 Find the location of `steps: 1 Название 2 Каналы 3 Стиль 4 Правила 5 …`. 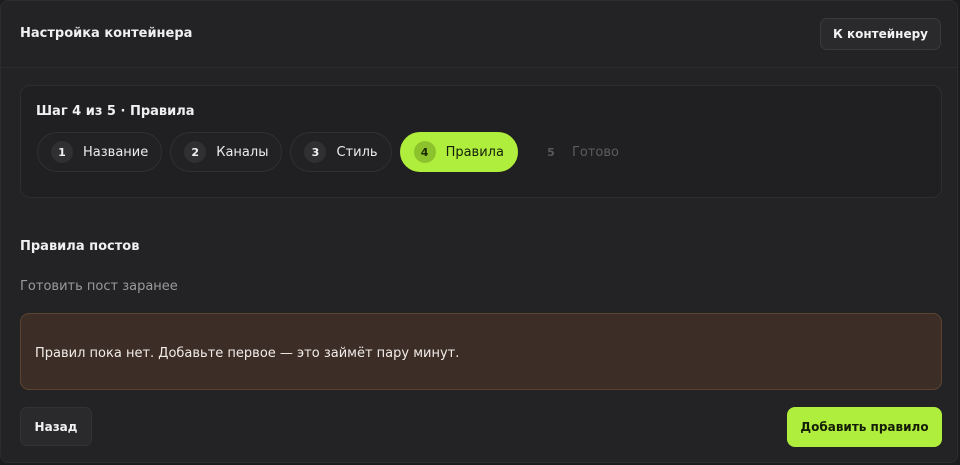

steps: 1 Название 2 Каналы 3 Стиль 4 Правила 5 … is located at coordinates (335, 152).